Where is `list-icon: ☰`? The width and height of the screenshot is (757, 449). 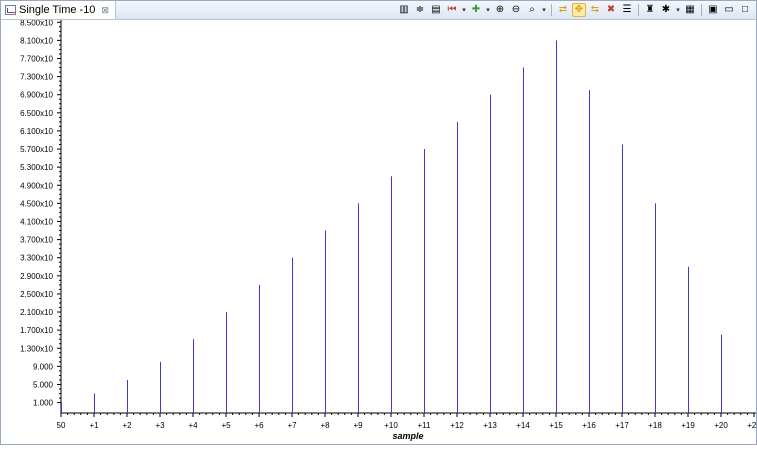
list-icon: ☰ is located at coordinates (627, 10).